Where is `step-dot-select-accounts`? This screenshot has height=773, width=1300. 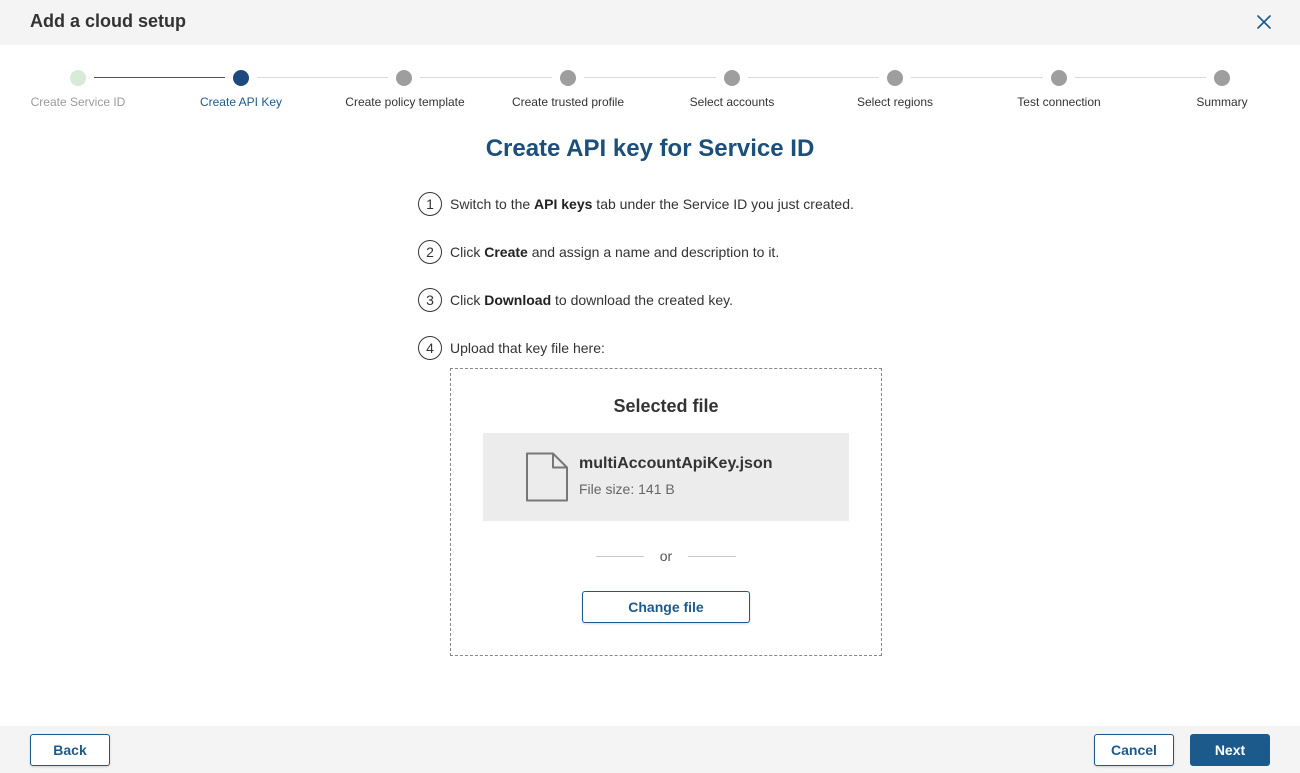
step-dot-select-accounts is located at coordinates (732, 78).